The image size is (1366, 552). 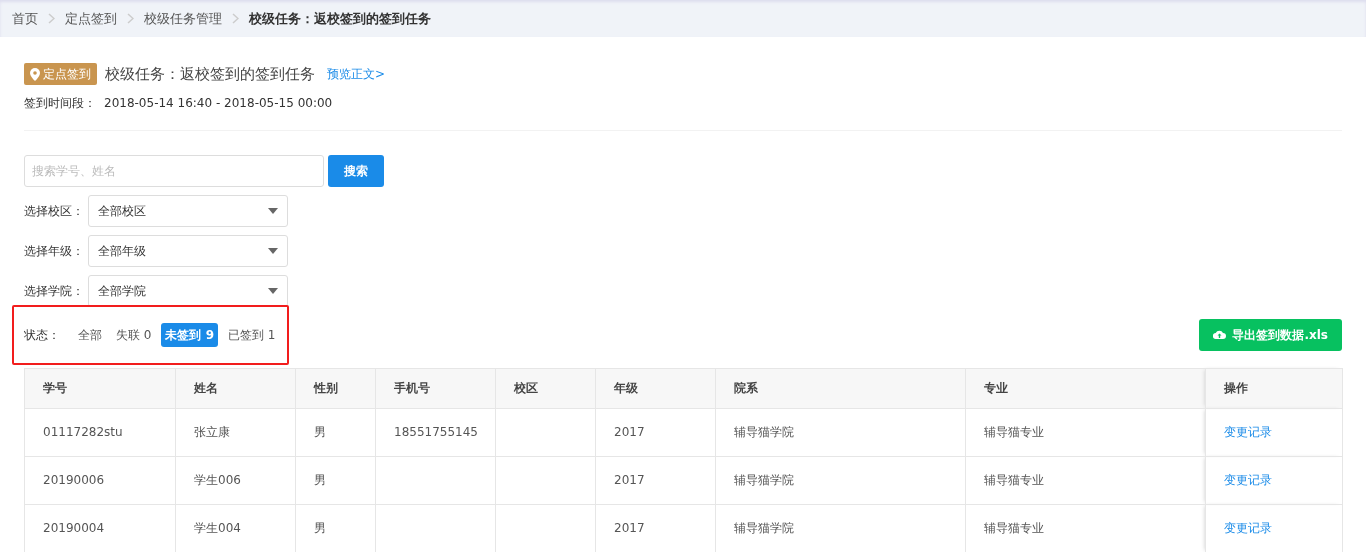 I want to click on select-field: 全部年级, so click(x=188, y=250).